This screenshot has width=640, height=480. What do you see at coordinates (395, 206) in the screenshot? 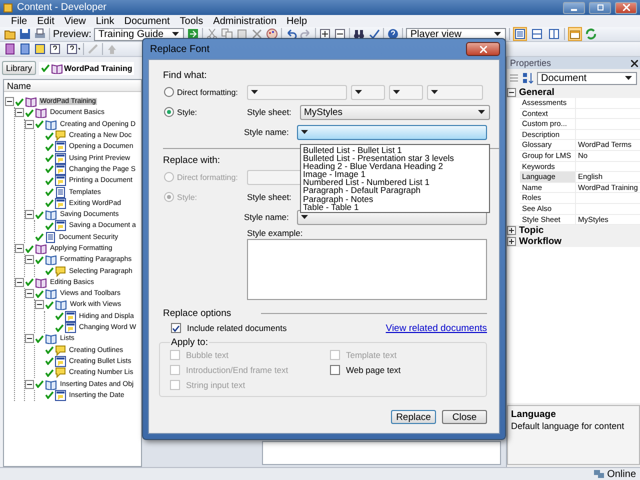
I see `dropdown-option: Table - Table 1` at bounding box center [395, 206].